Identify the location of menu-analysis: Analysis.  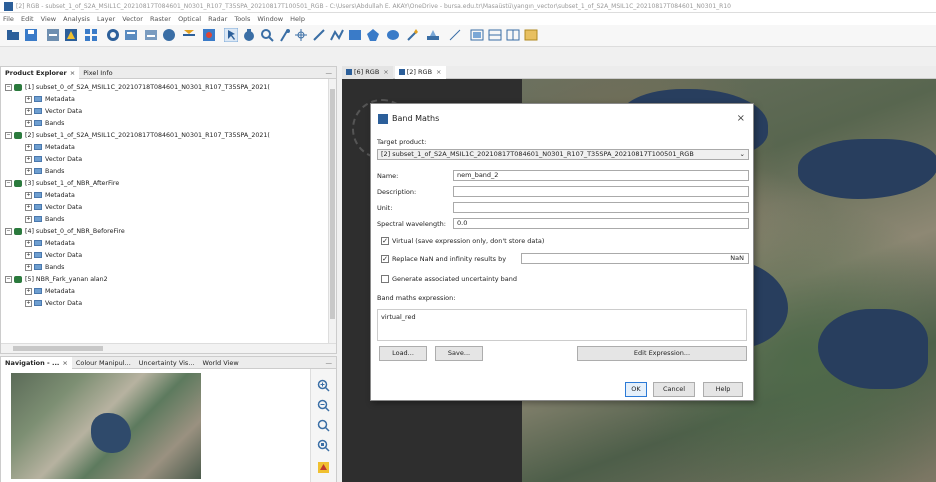
(76, 19).